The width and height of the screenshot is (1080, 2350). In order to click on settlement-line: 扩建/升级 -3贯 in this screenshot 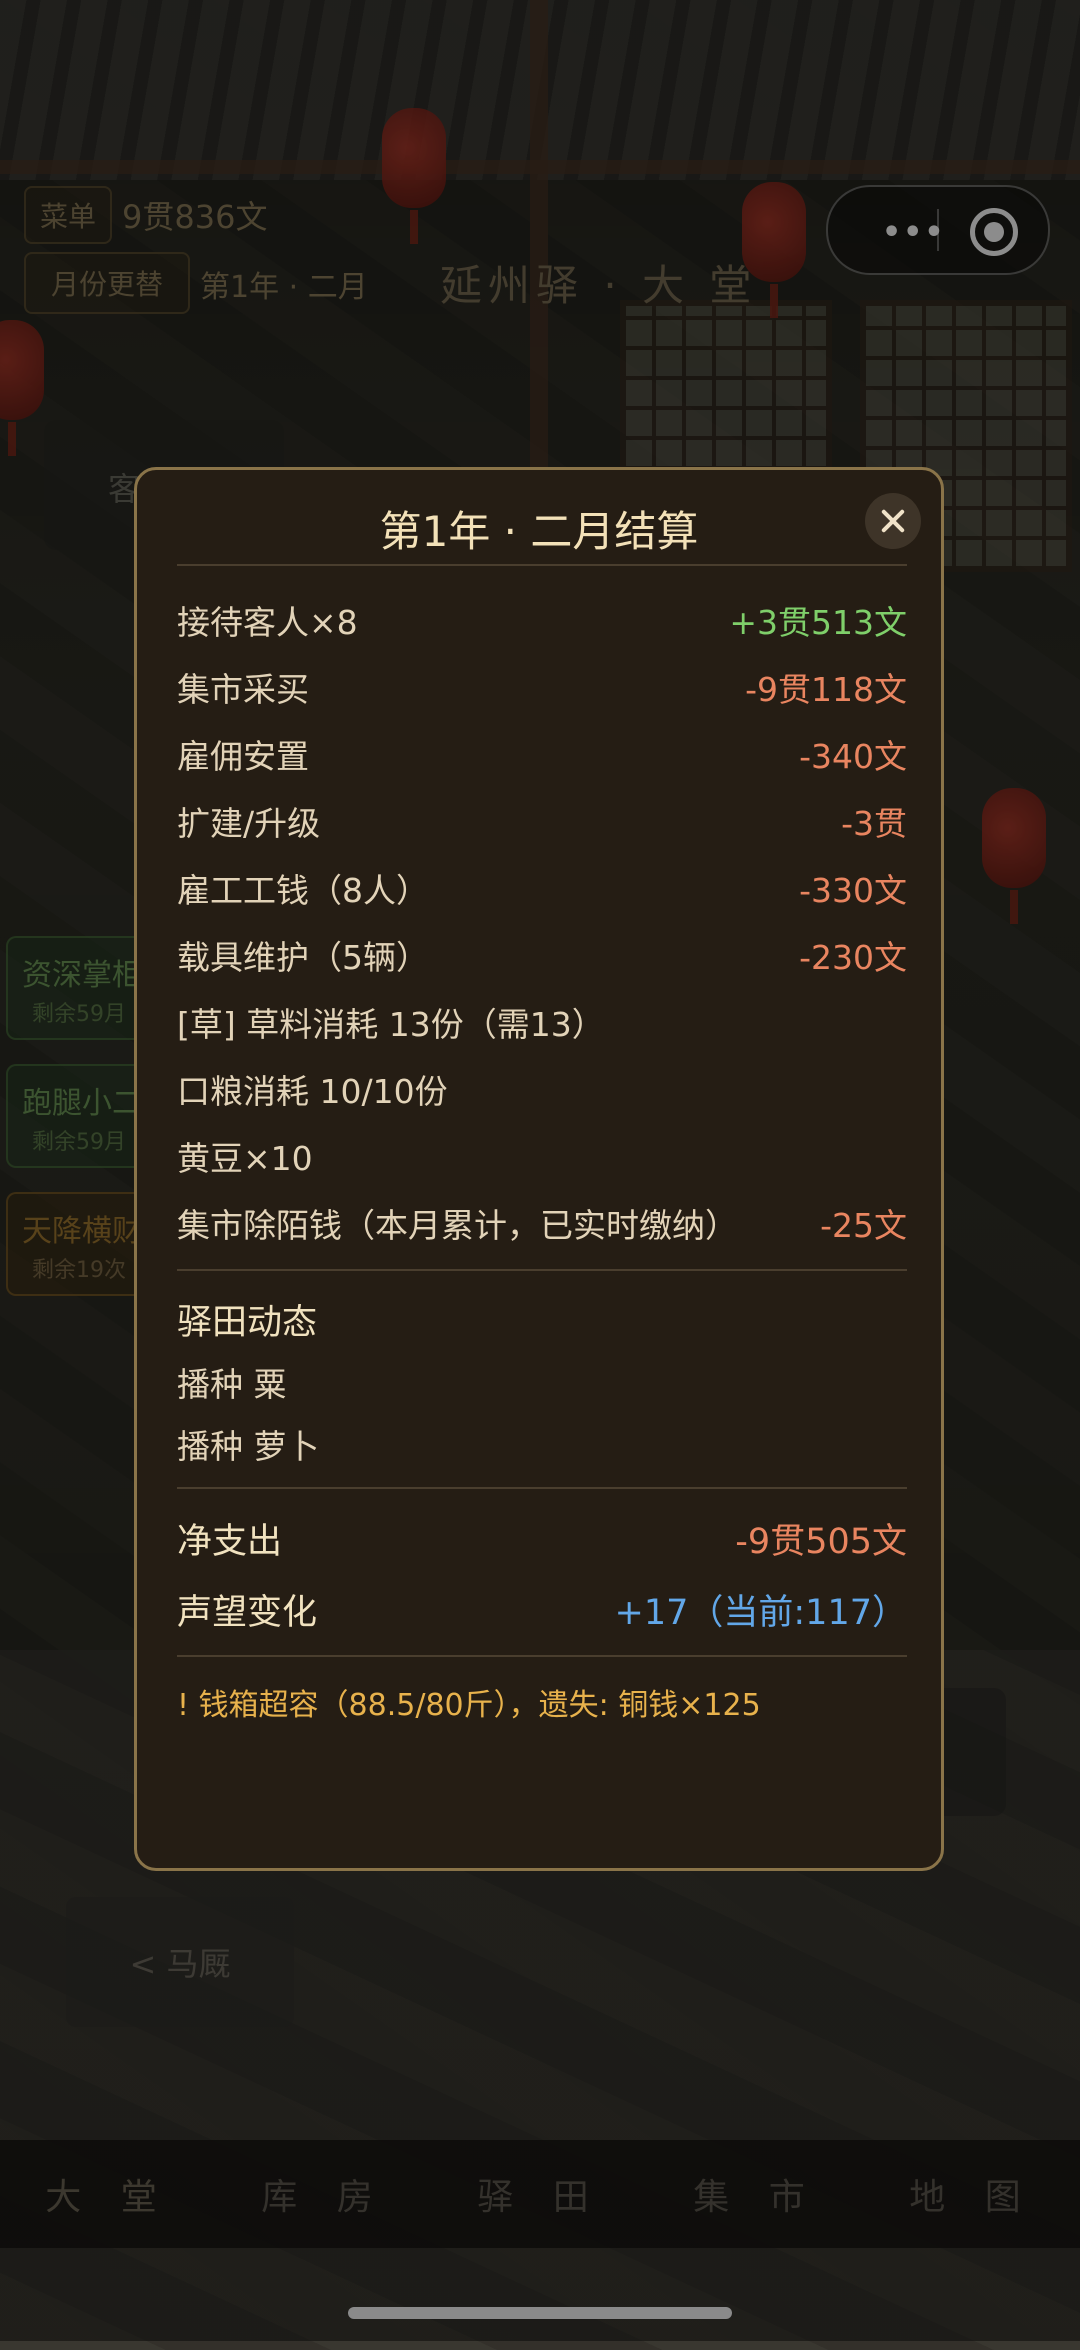, I will do `click(542, 822)`.